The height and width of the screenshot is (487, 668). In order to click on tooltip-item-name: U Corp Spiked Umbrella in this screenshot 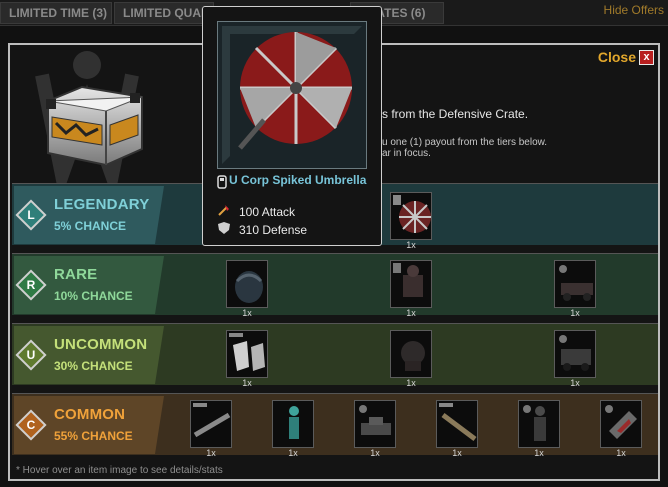, I will do `click(298, 180)`.